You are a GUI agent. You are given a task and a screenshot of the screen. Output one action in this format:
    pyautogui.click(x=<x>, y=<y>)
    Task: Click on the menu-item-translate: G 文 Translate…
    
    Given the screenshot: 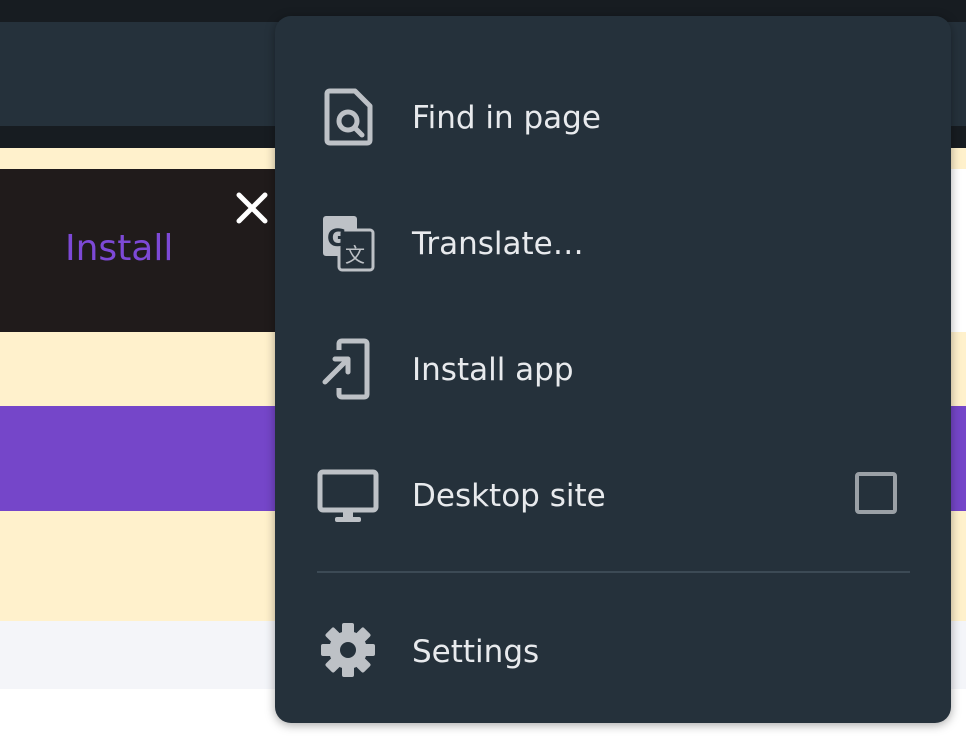 What is the action you would take?
    pyautogui.click(x=613, y=243)
    